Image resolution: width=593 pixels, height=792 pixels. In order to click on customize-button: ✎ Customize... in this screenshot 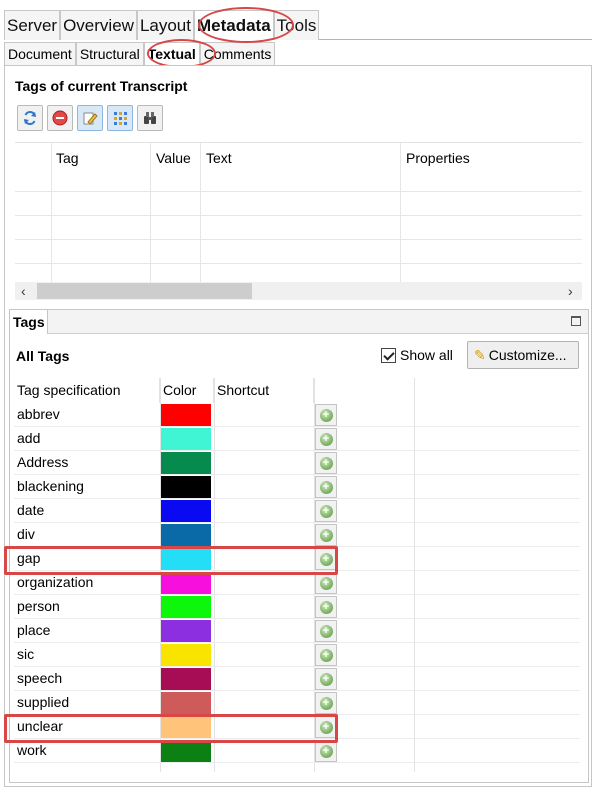, I will do `click(523, 355)`.